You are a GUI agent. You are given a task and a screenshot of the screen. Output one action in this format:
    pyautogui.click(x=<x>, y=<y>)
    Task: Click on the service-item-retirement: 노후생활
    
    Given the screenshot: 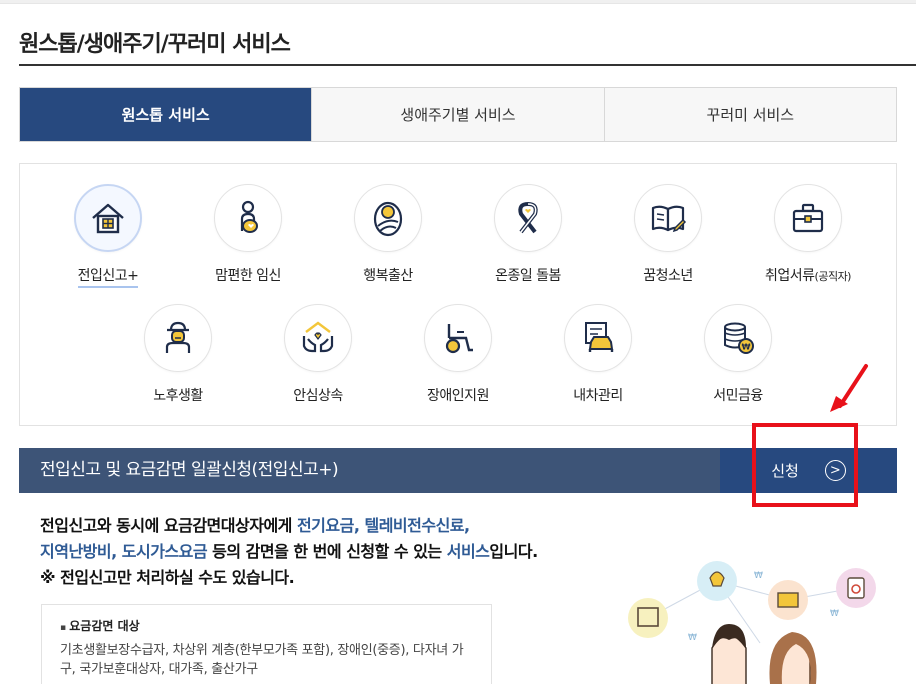 What is the action you would take?
    pyautogui.click(x=178, y=354)
    